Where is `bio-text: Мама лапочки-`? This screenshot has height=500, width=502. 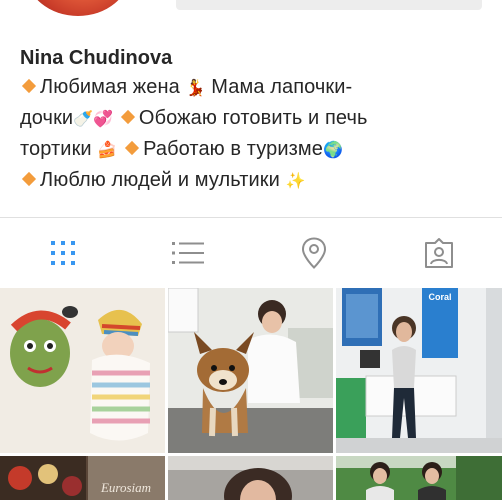
bio-text: Мама лапочки- is located at coordinates (282, 87).